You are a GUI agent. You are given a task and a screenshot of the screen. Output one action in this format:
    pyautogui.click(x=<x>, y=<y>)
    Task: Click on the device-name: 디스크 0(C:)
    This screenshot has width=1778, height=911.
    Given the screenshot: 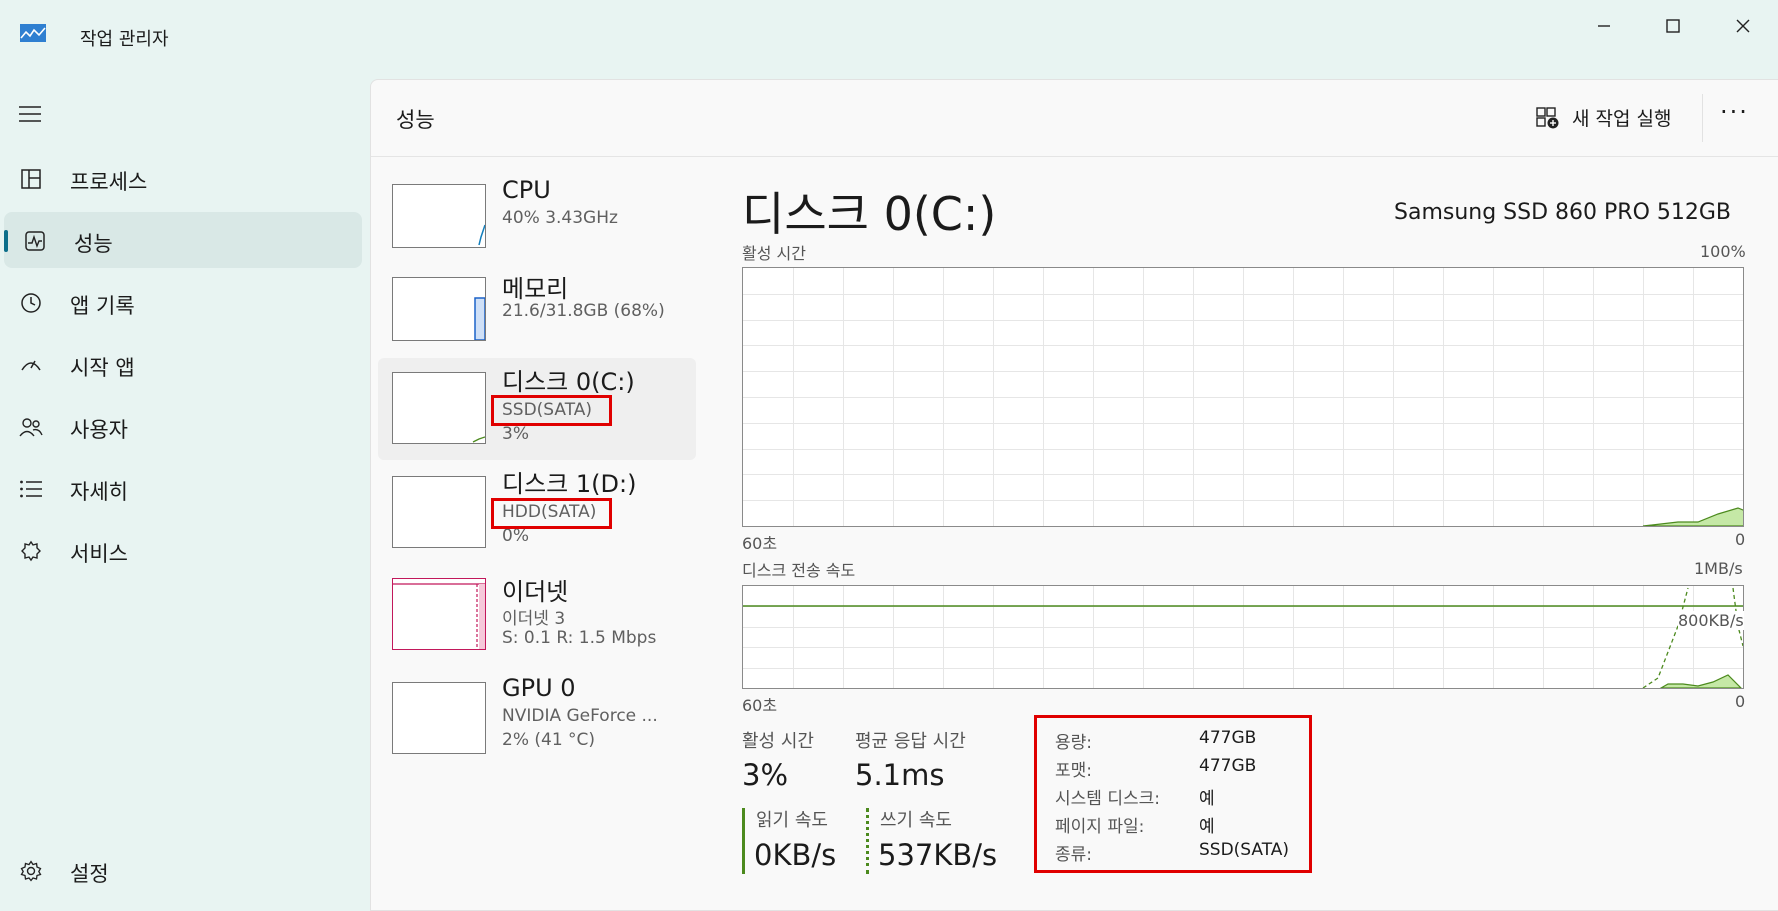 What is the action you would take?
    pyautogui.click(x=568, y=382)
    